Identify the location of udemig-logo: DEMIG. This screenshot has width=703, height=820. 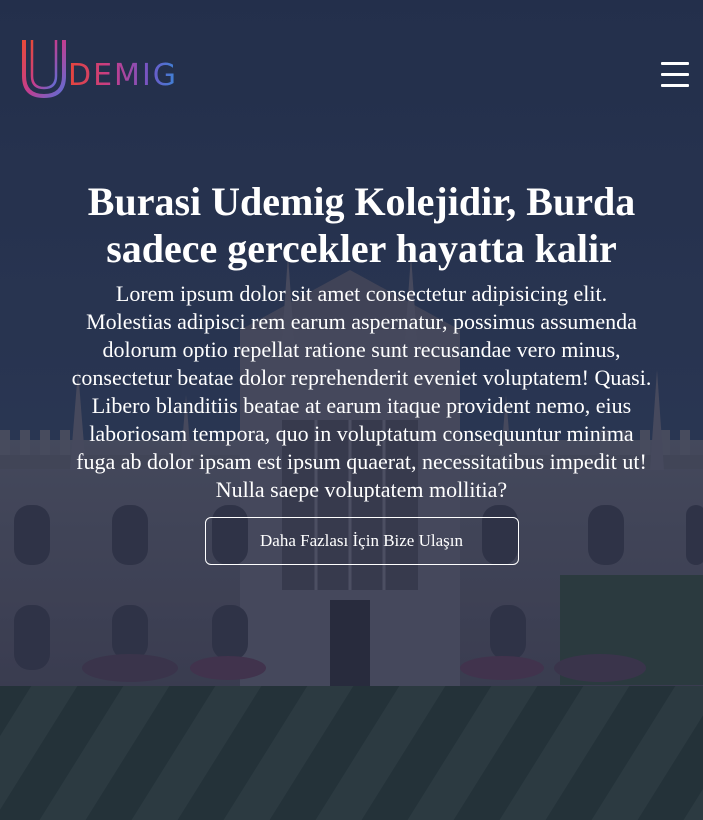
(100, 68).